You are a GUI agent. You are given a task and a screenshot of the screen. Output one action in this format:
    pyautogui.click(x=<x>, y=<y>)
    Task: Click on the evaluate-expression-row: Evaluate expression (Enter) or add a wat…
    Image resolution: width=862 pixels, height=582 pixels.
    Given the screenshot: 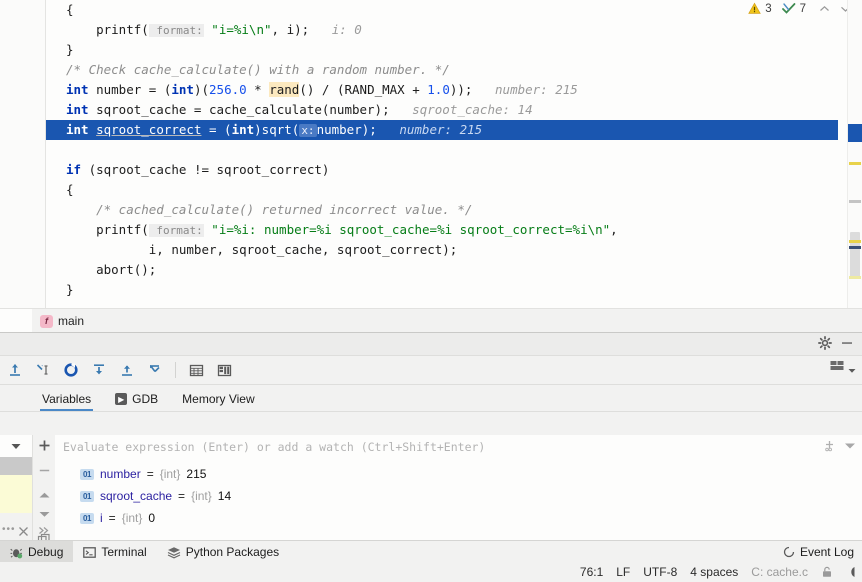 What is the action you would take?
    pyautogui.click(x=458, y=447)
    